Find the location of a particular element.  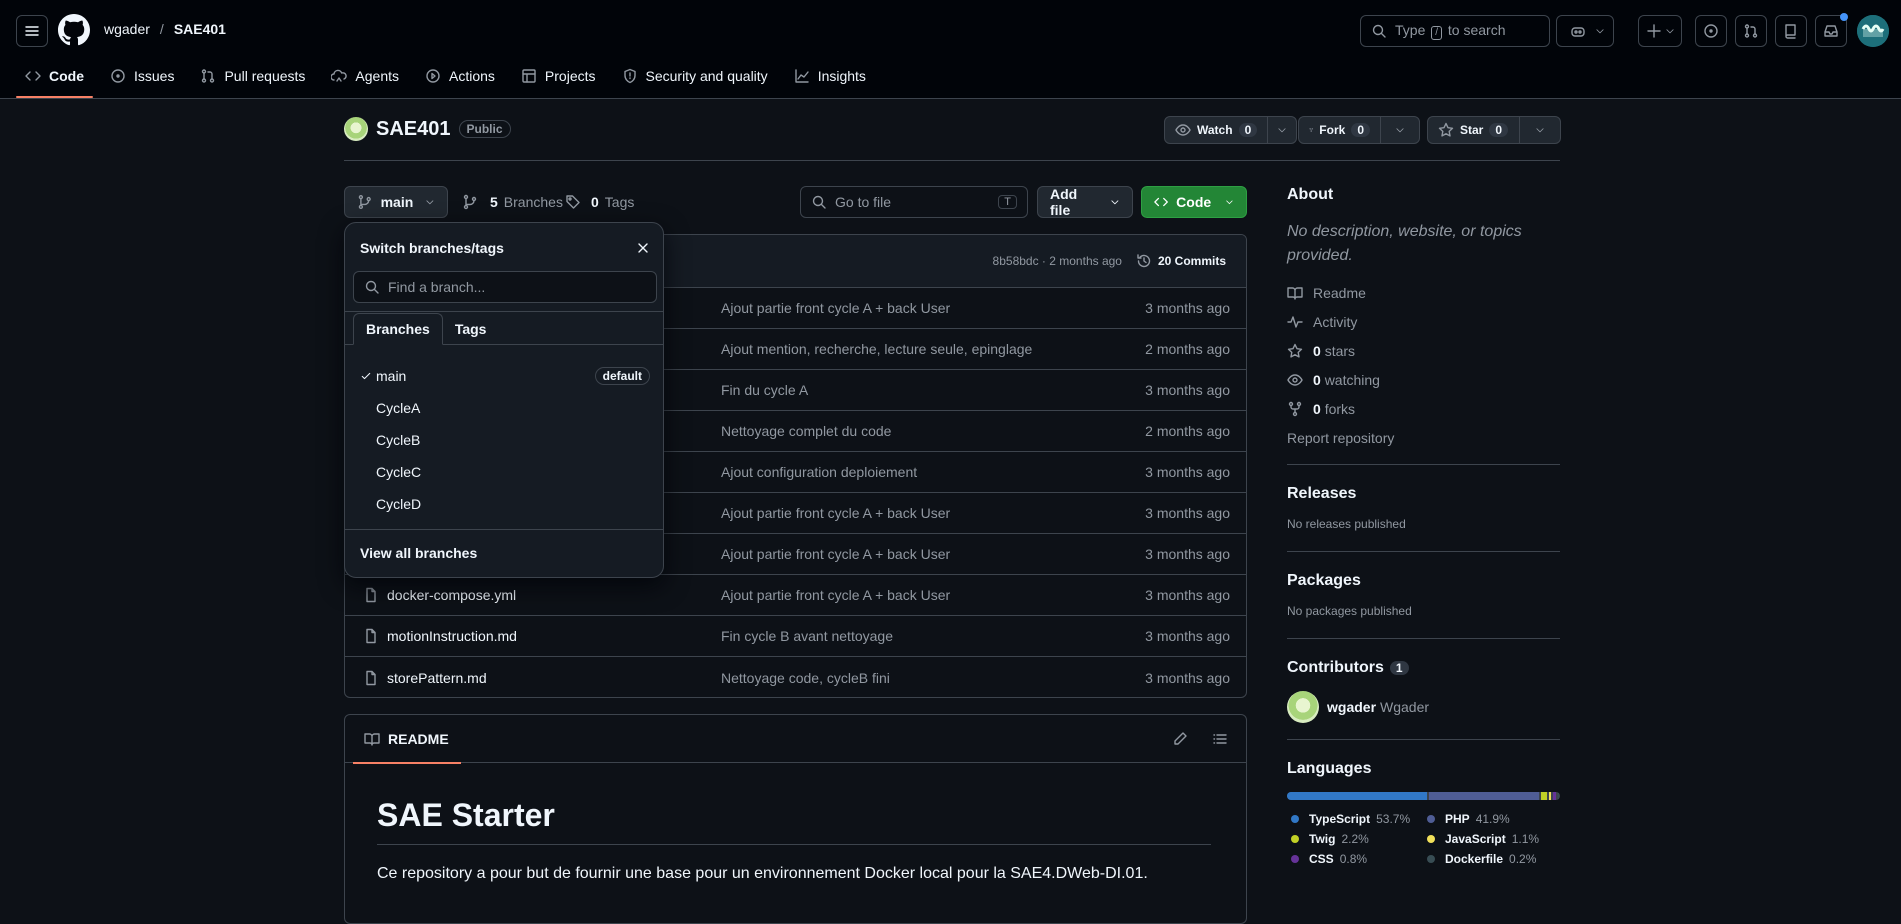

commit-message: Fin du cycle A is located at coordinates (764, 390).